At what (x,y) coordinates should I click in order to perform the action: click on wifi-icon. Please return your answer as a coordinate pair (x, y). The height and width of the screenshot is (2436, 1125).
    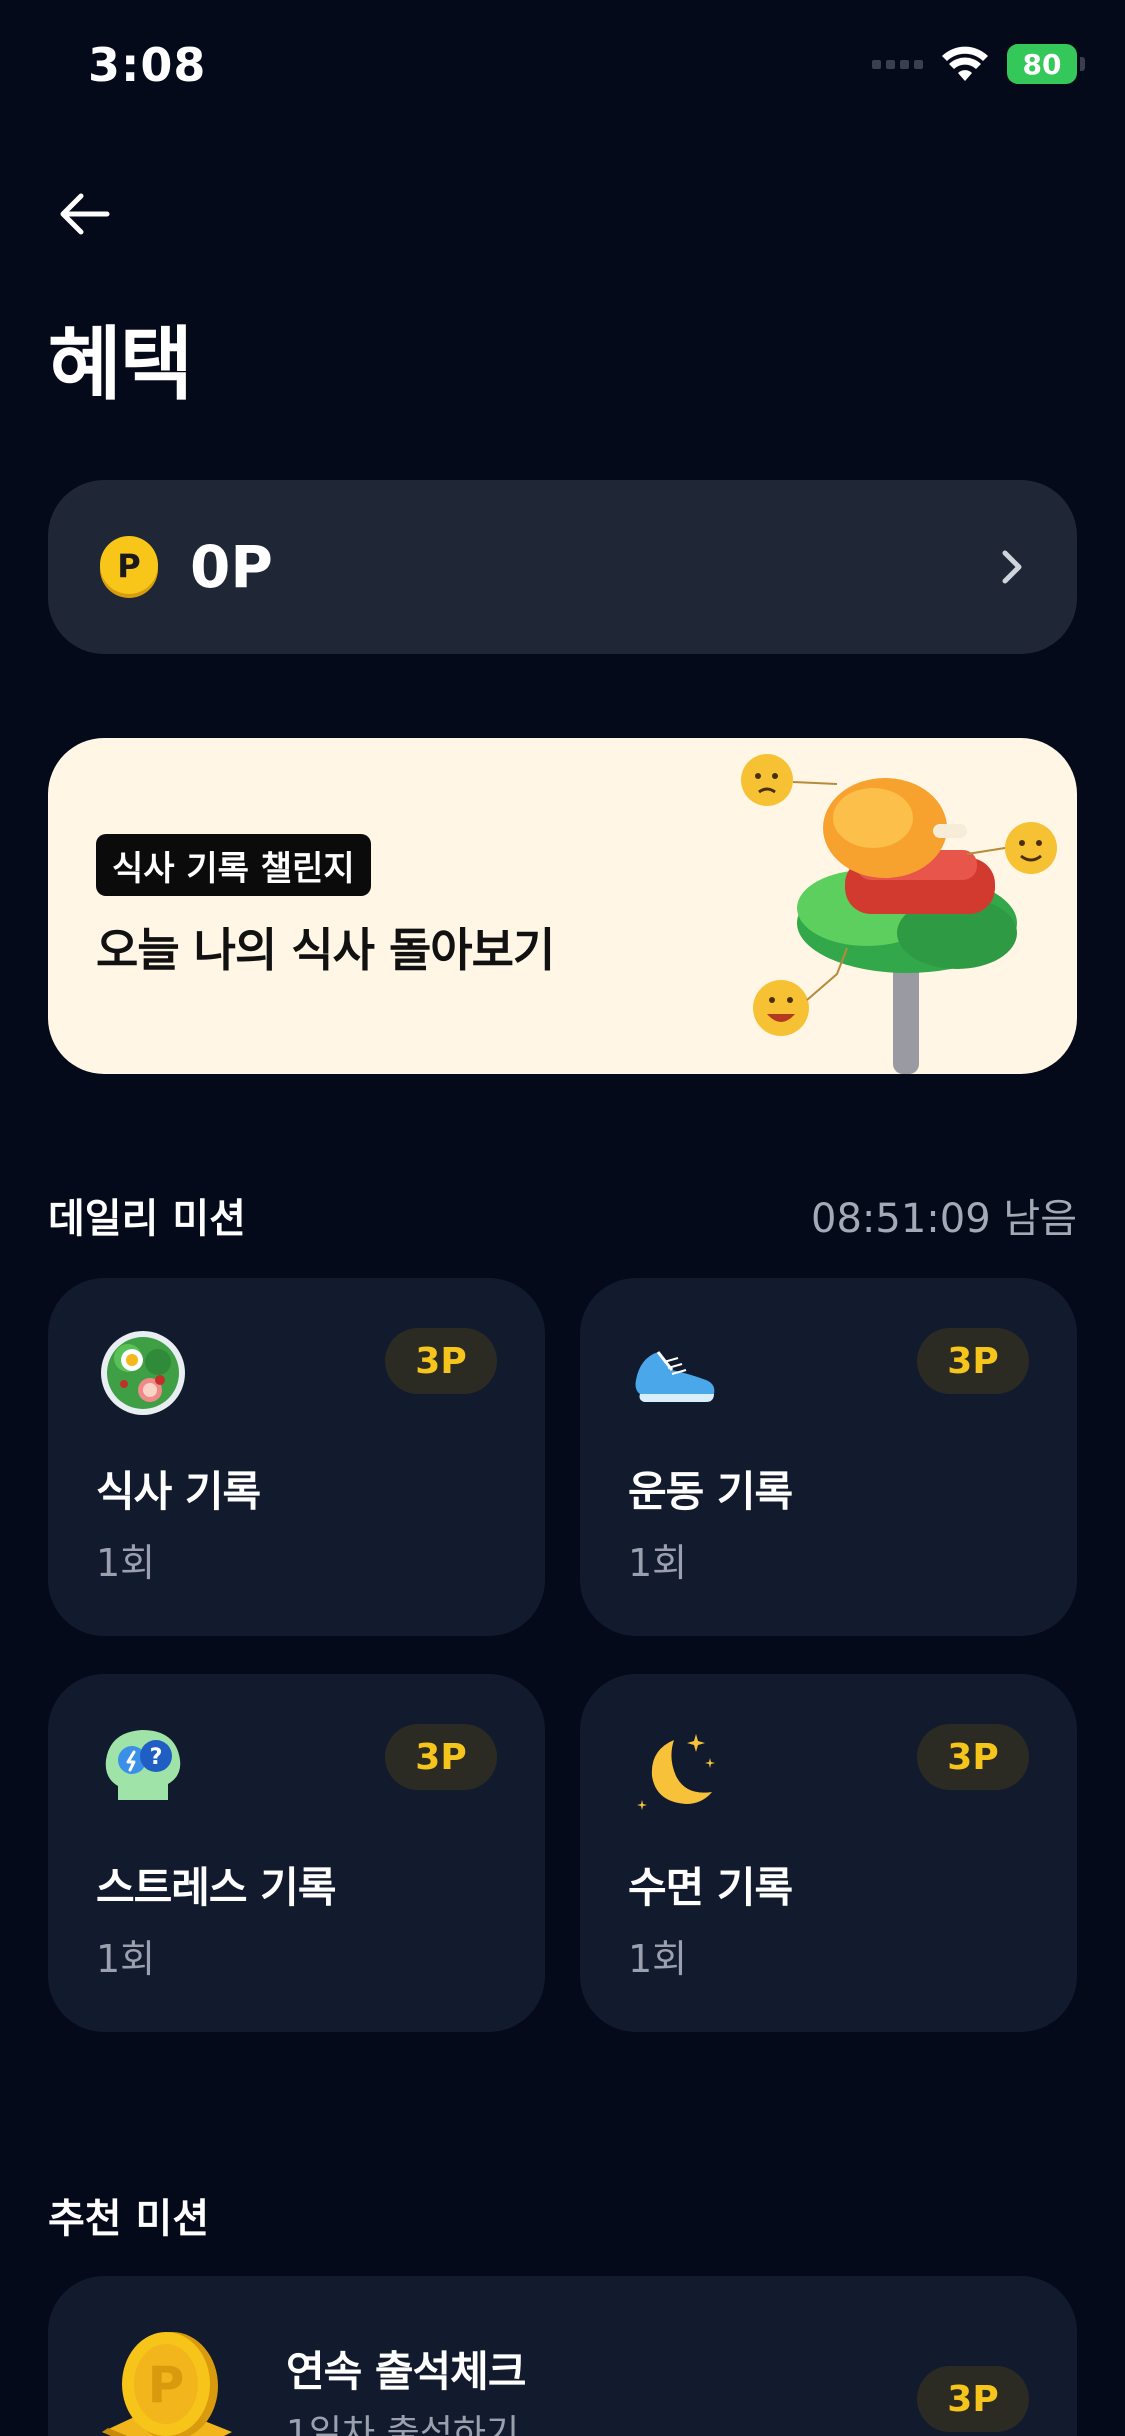
    Looking at the image, I should click on (965, 63).